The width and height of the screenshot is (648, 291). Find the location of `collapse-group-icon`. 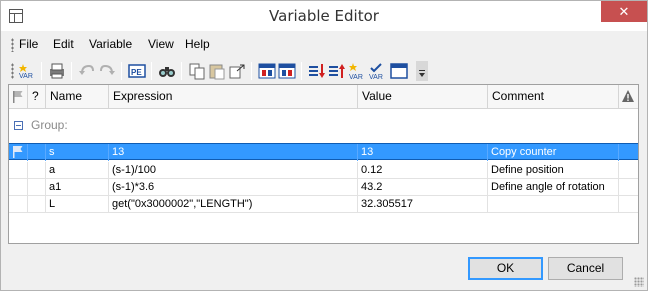

collapse-group-icon is located at coordinates (18, 125).